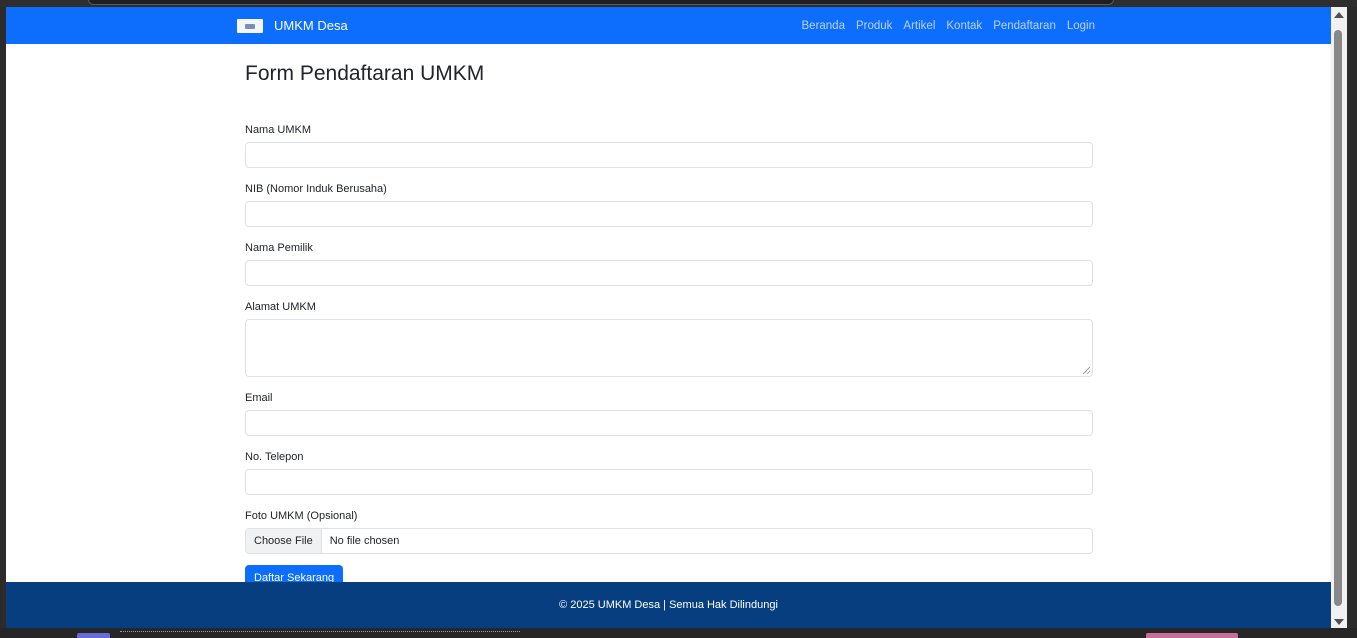  I want to click on nav-link-artikel: Artikel, so click(919, 26).